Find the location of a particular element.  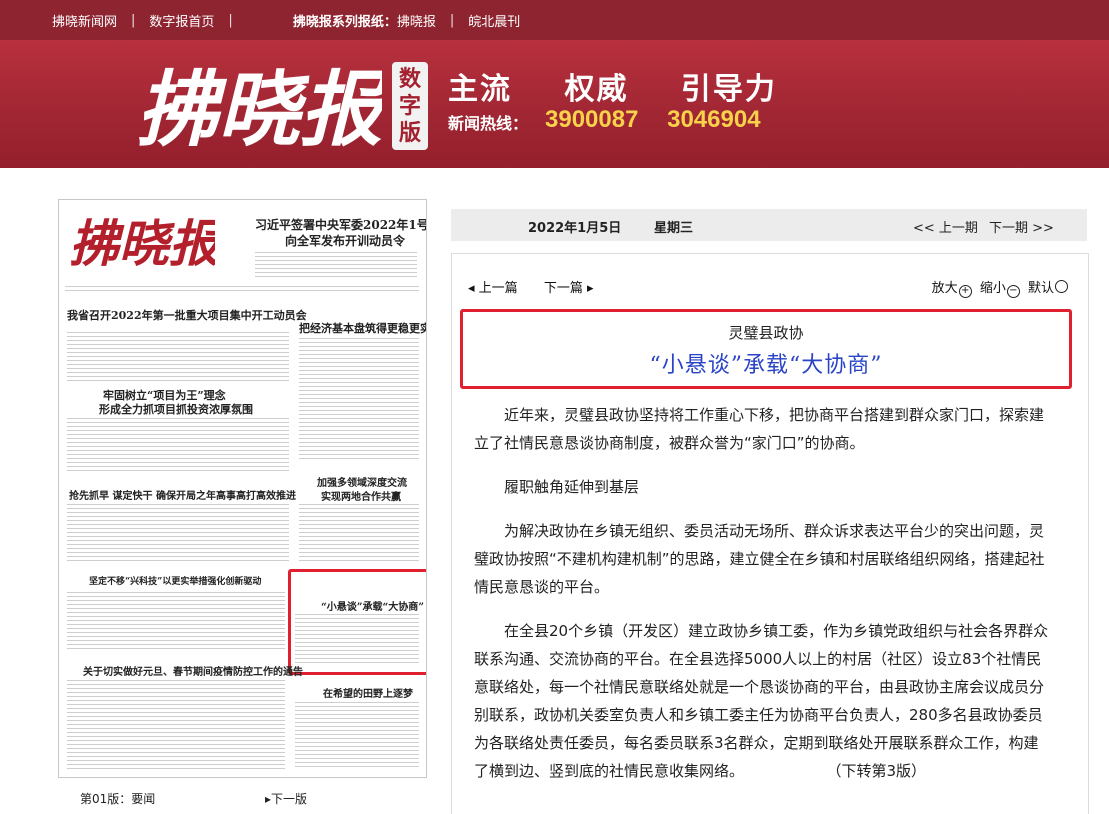

thumb-headline: 向全军发布开训动员令 is located at coordinates (345, 240).